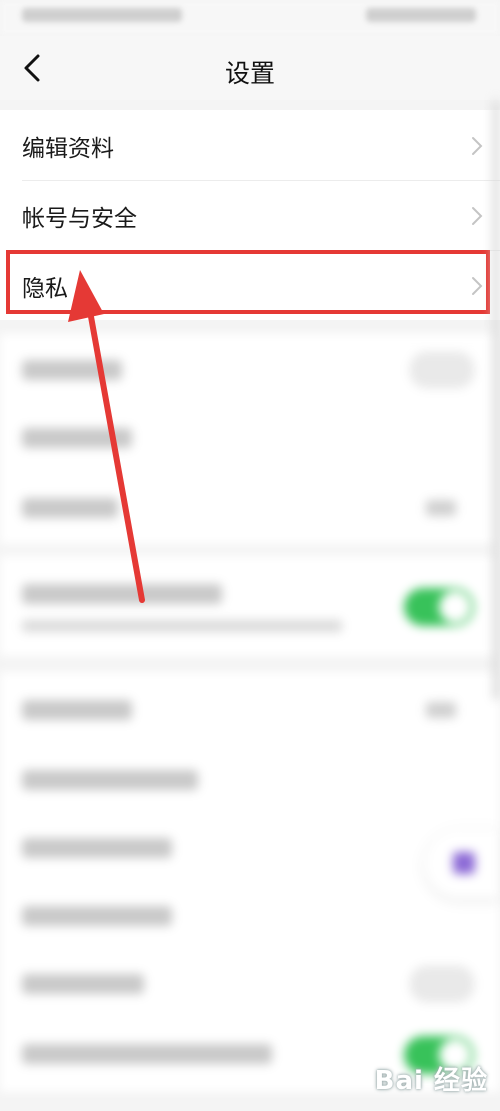 The image size is (500, 1111). Describe the element at coordinates (250, 18) in the screenshot. I see `status-bar` at that location.